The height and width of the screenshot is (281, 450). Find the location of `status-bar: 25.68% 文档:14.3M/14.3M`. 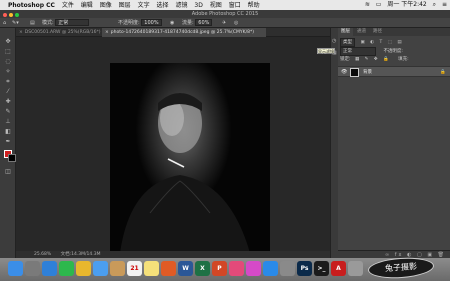

status-bar: 25.68% 文档:14.3M/14.3M is located at coordinates (173, 254).